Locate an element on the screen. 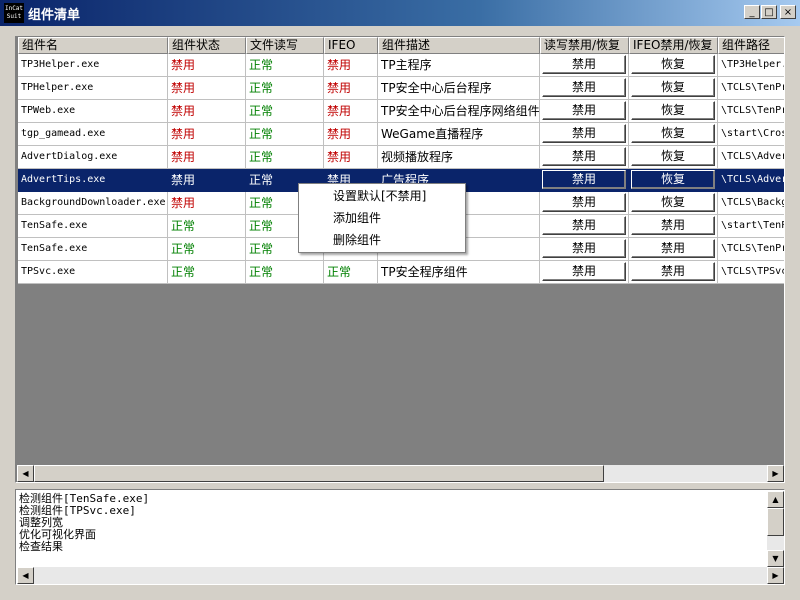 This screenshot has height=600, width=800. close-button: × is located at coordinates (788, 12).